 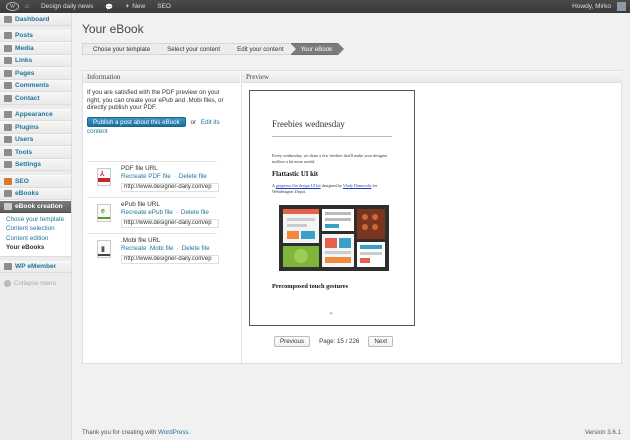 I want to click on seo-menu: SEO, so click(x=164, y=6).